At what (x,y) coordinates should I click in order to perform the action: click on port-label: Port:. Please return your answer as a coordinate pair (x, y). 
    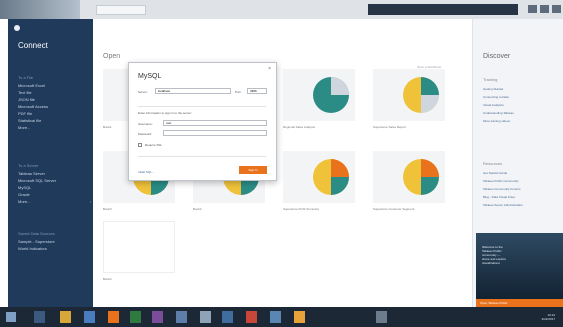
    Looking at the image, I should click on (238, 92).